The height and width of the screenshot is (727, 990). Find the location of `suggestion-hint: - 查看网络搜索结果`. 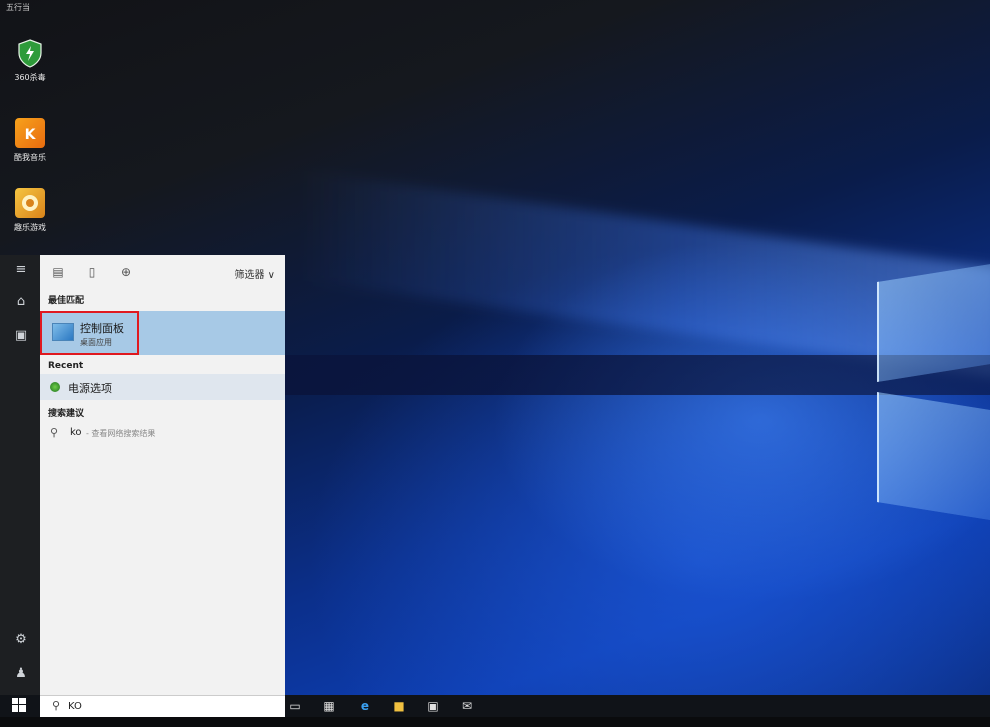

suggestion-hint: - 查看网络搜索结果 is located at coordinates (121, 433).